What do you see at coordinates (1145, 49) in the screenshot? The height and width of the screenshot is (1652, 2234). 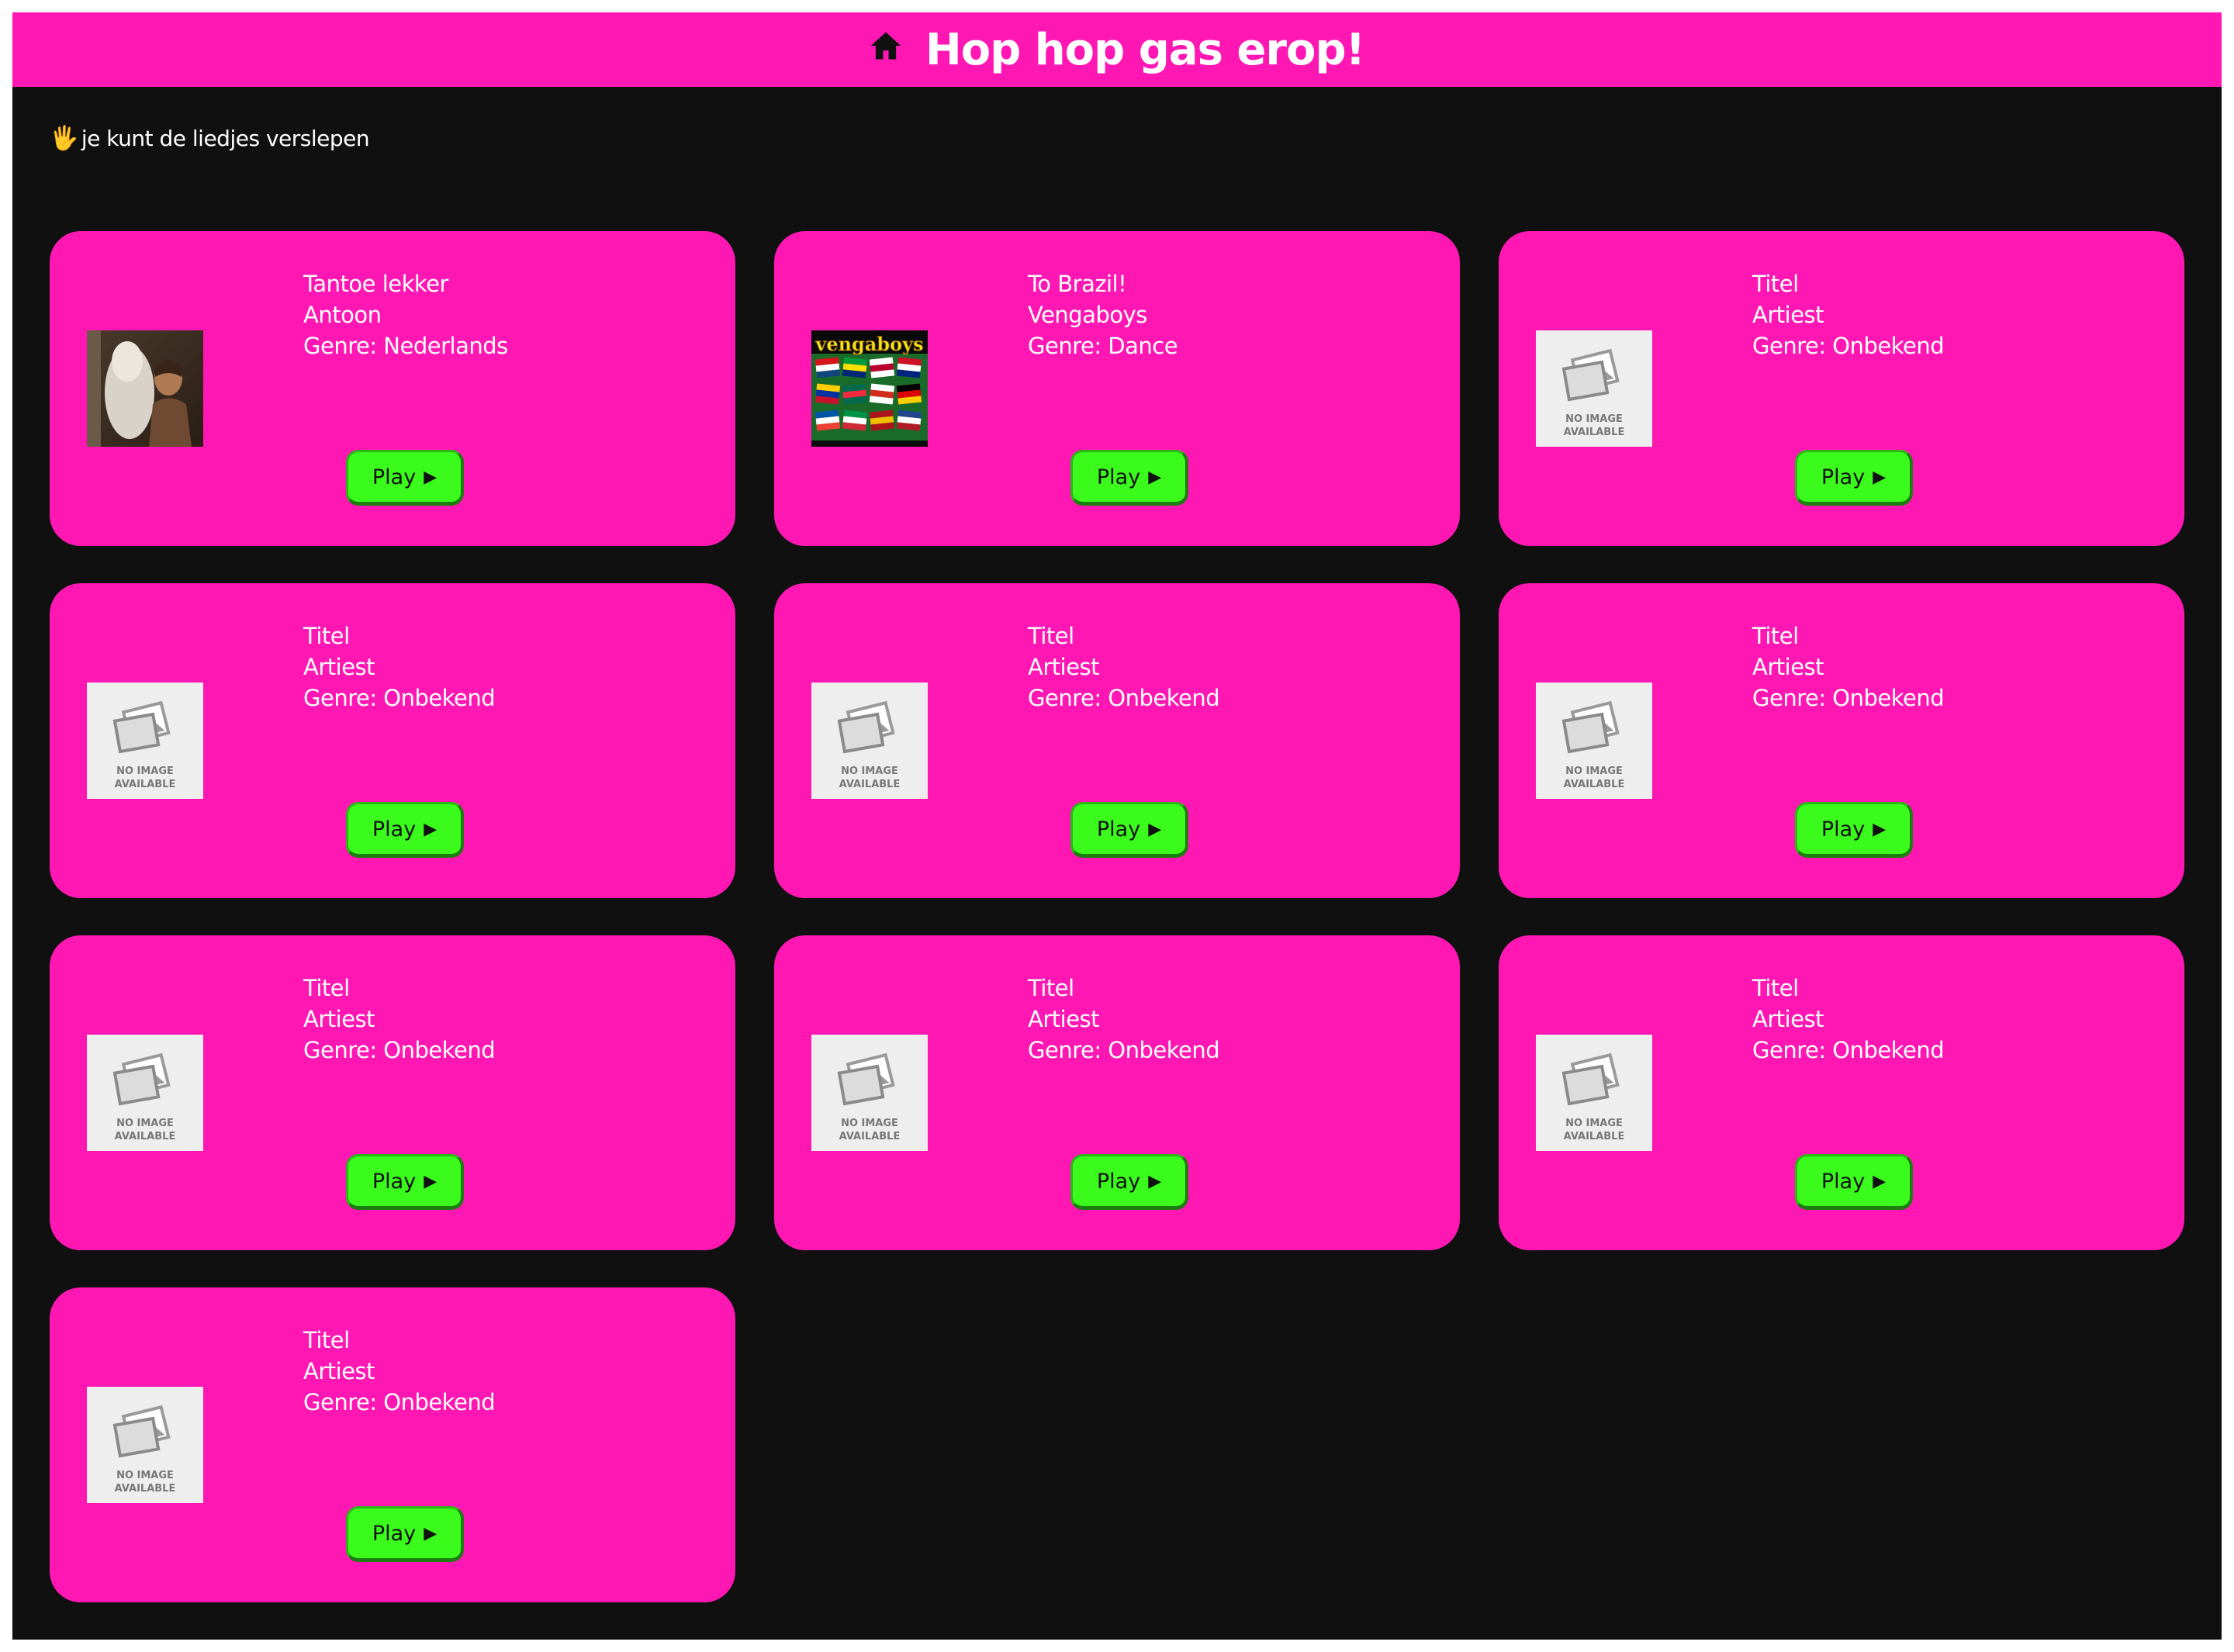 I see `page-title: Hop hop gas erop!` at bounding box center [1145, 49].